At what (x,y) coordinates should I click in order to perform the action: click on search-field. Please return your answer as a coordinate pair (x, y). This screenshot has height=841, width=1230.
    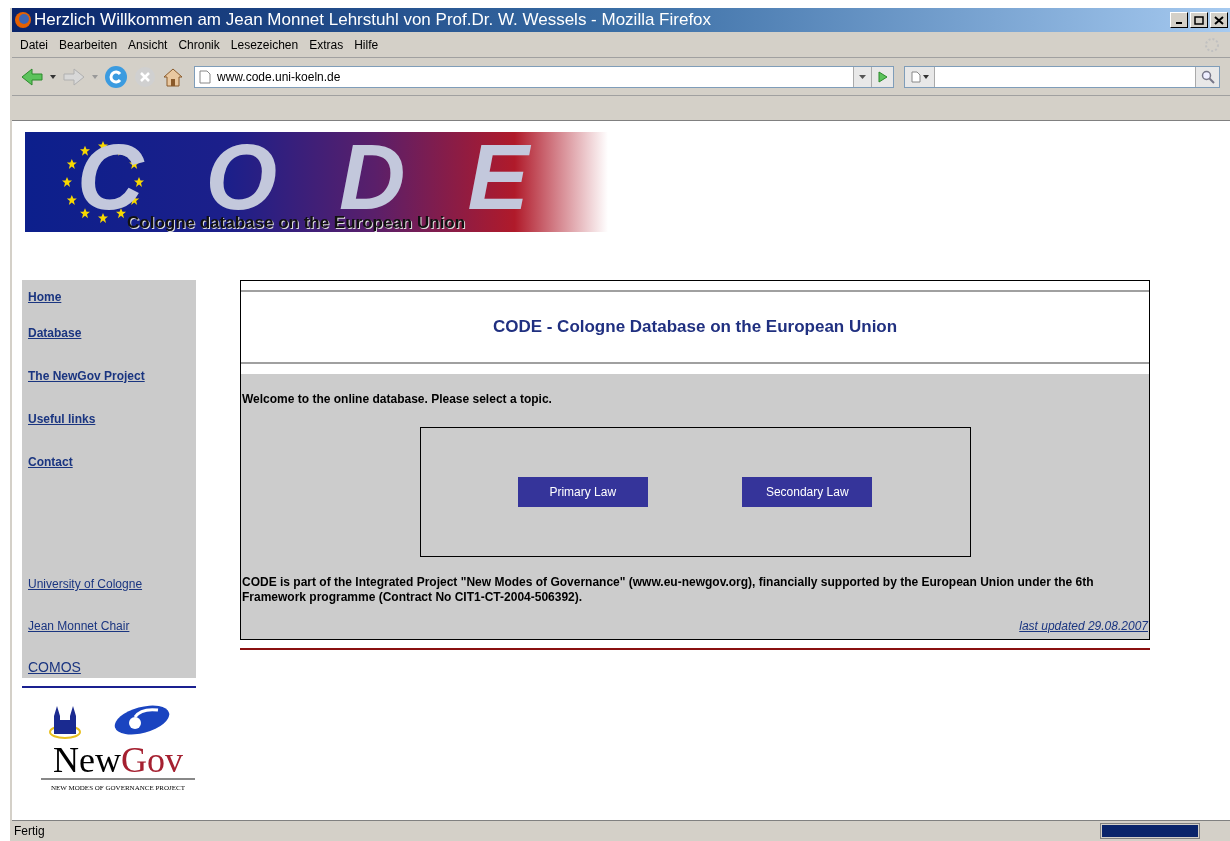
    Looking at the image, I should click on (1062, 76).